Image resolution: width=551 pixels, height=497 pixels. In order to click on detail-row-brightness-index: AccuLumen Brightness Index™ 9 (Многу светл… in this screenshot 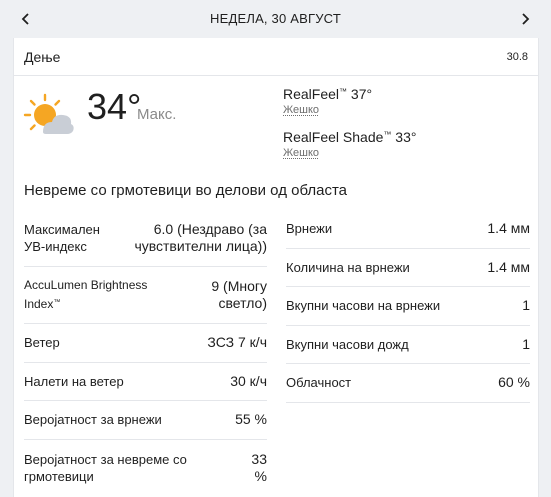, I will do `click(145, 295)`.